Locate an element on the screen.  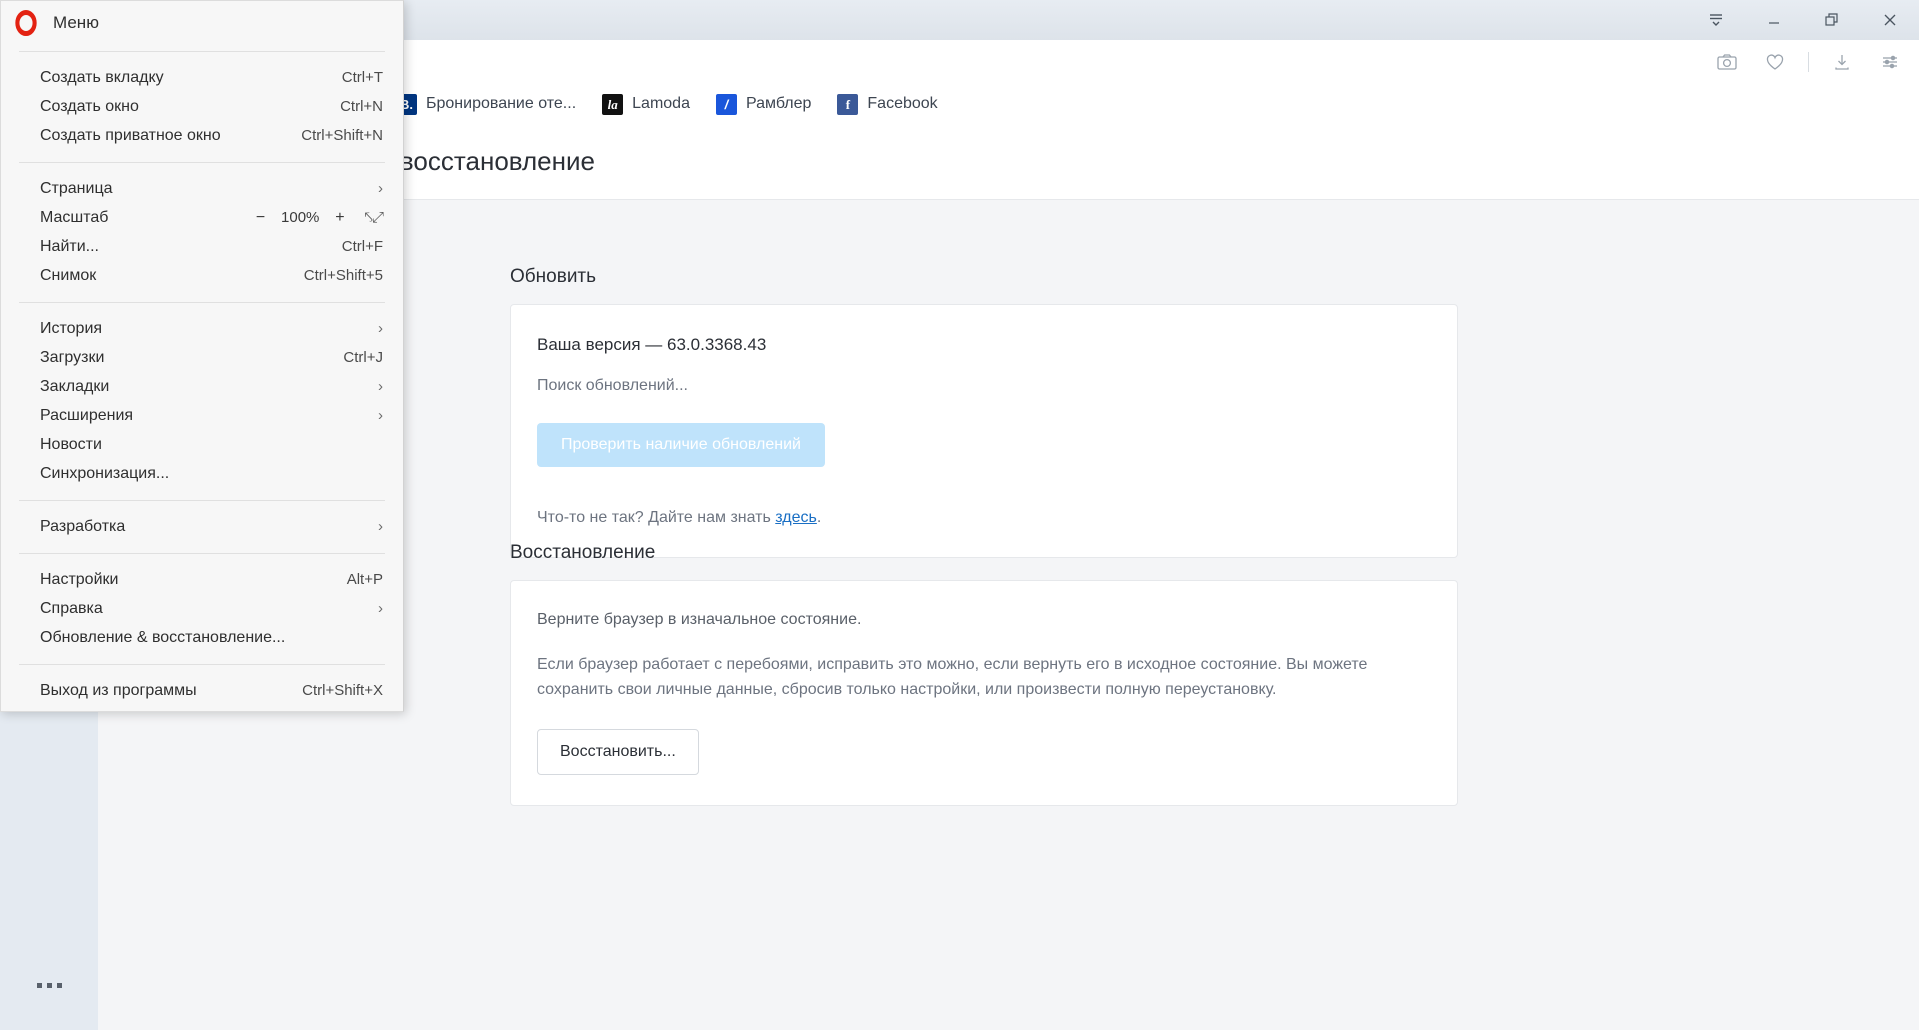
bookmark-item: f Facebook is located at coordinates (887, 104).